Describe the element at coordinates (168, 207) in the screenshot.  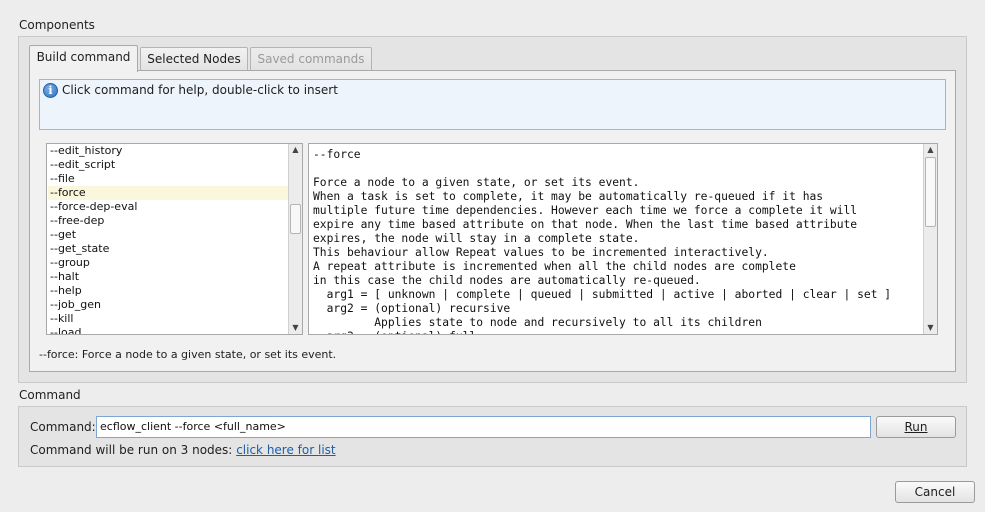
I see `list-item: --force-dep-eval` at that location.